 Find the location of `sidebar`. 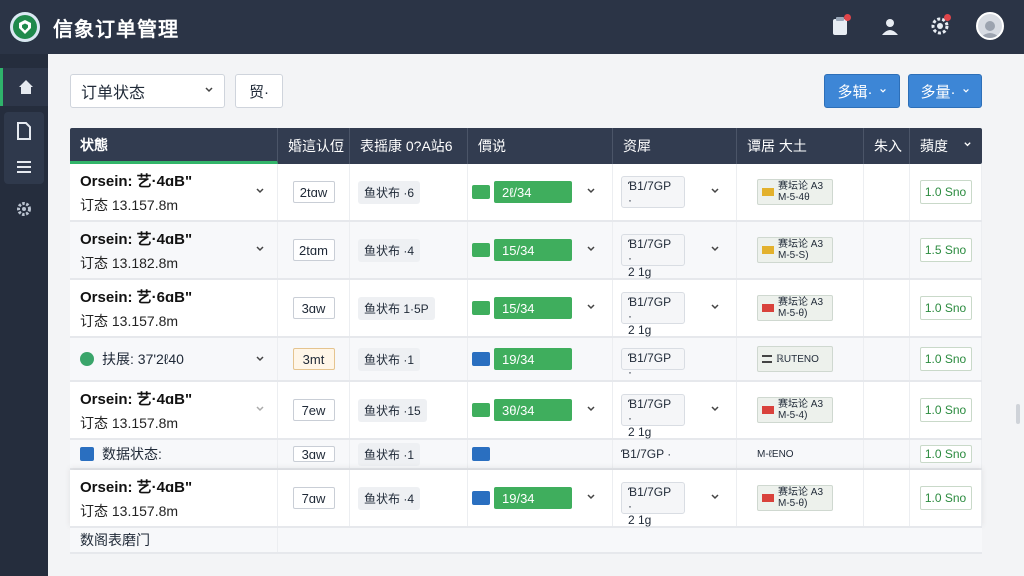

sidebar is located at coordinates (24, 315).